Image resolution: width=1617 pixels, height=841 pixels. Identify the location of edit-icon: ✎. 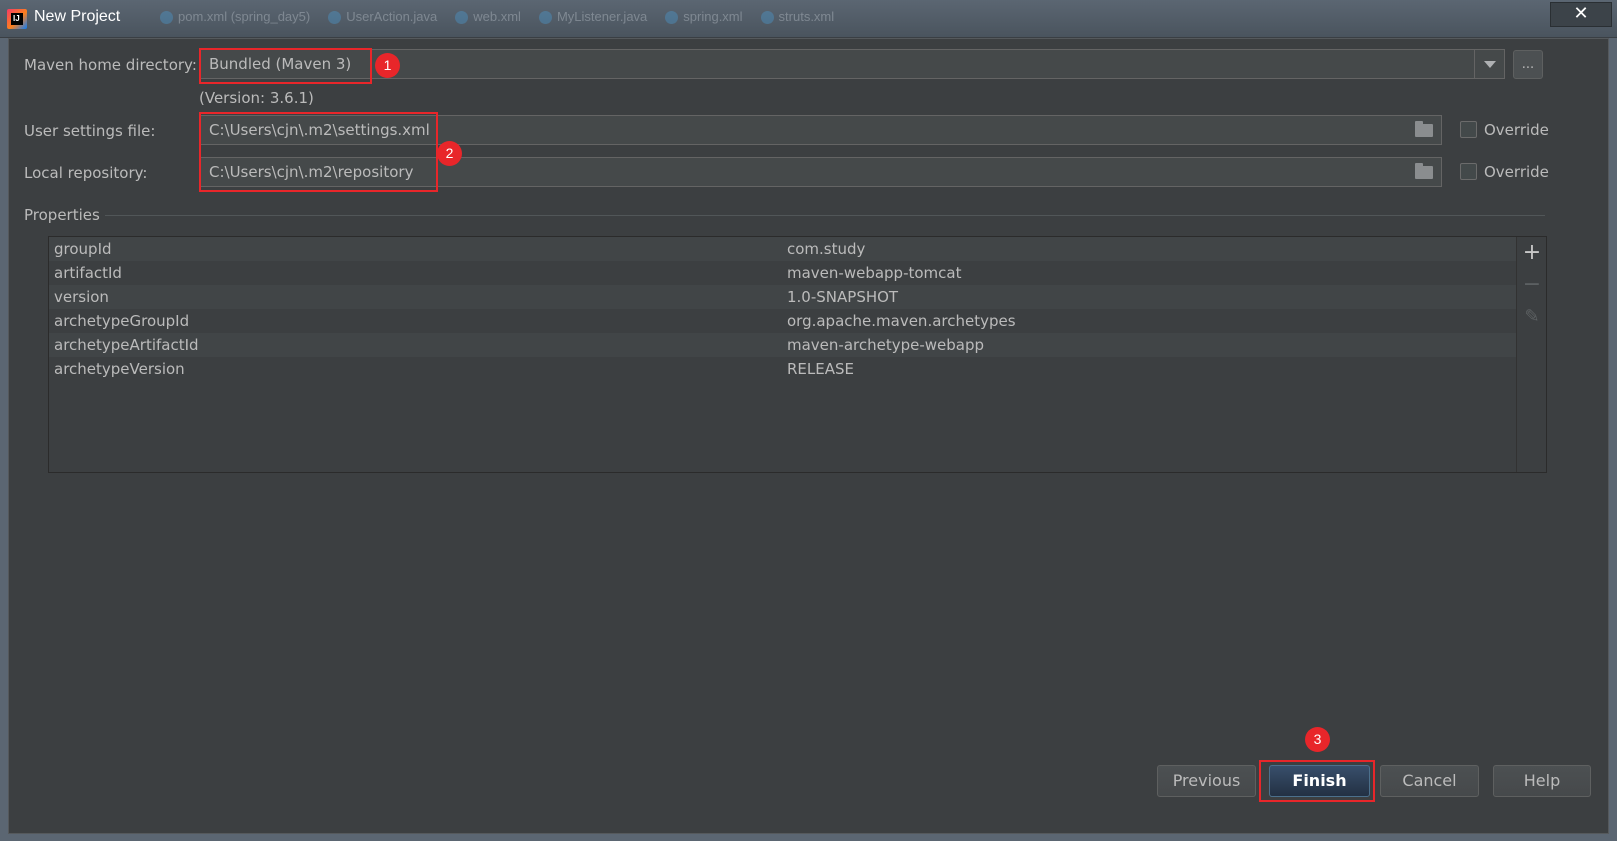
(1532, 317).